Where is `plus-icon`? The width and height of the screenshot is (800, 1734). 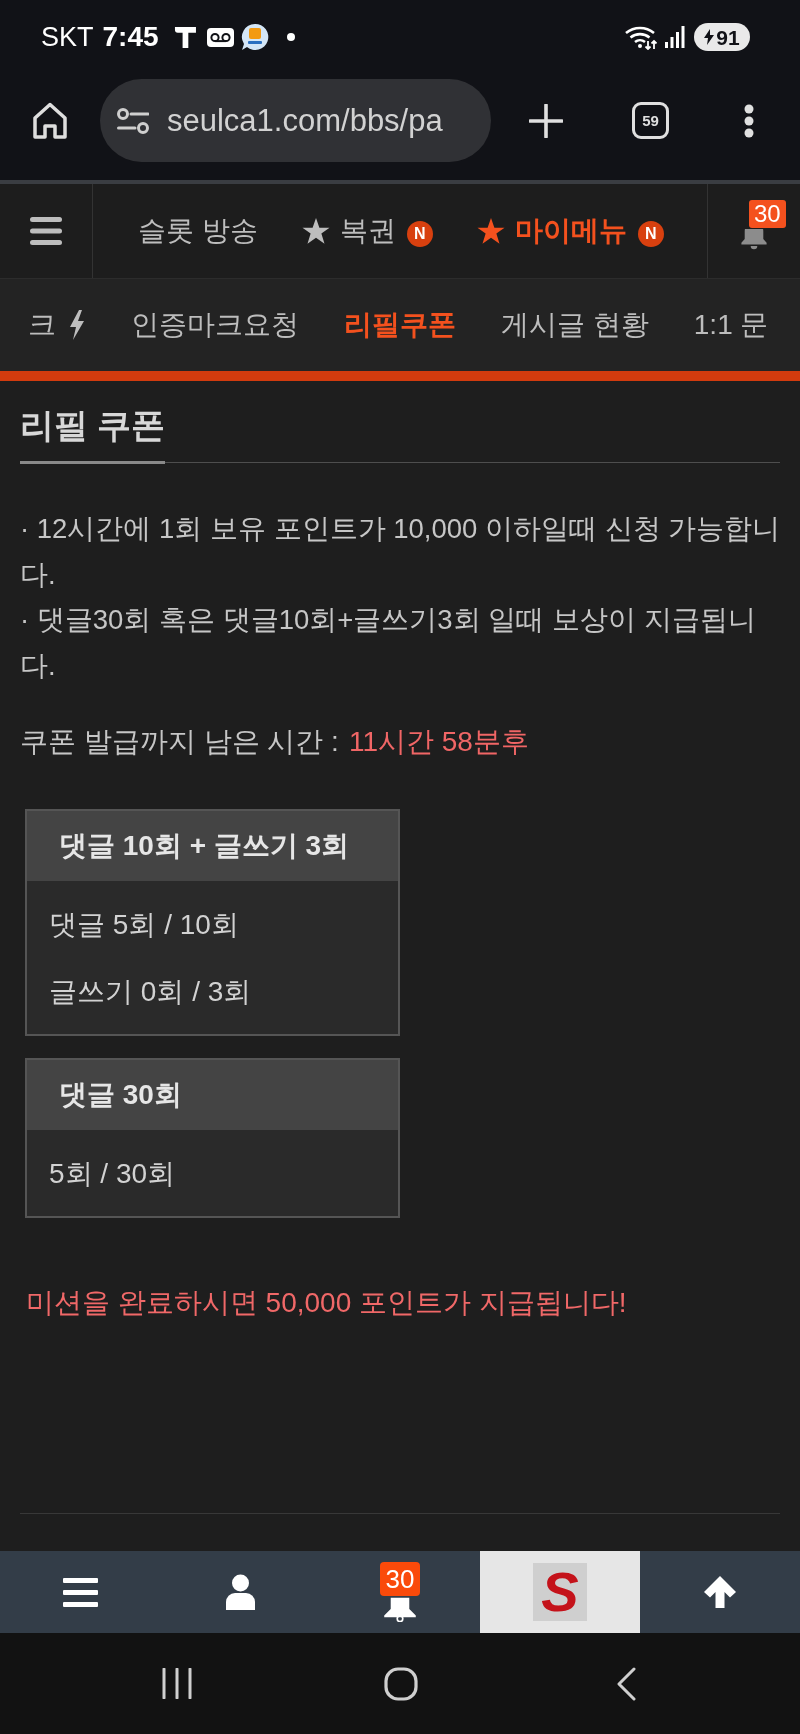
plus-icon is located at coordinates (546, 120).